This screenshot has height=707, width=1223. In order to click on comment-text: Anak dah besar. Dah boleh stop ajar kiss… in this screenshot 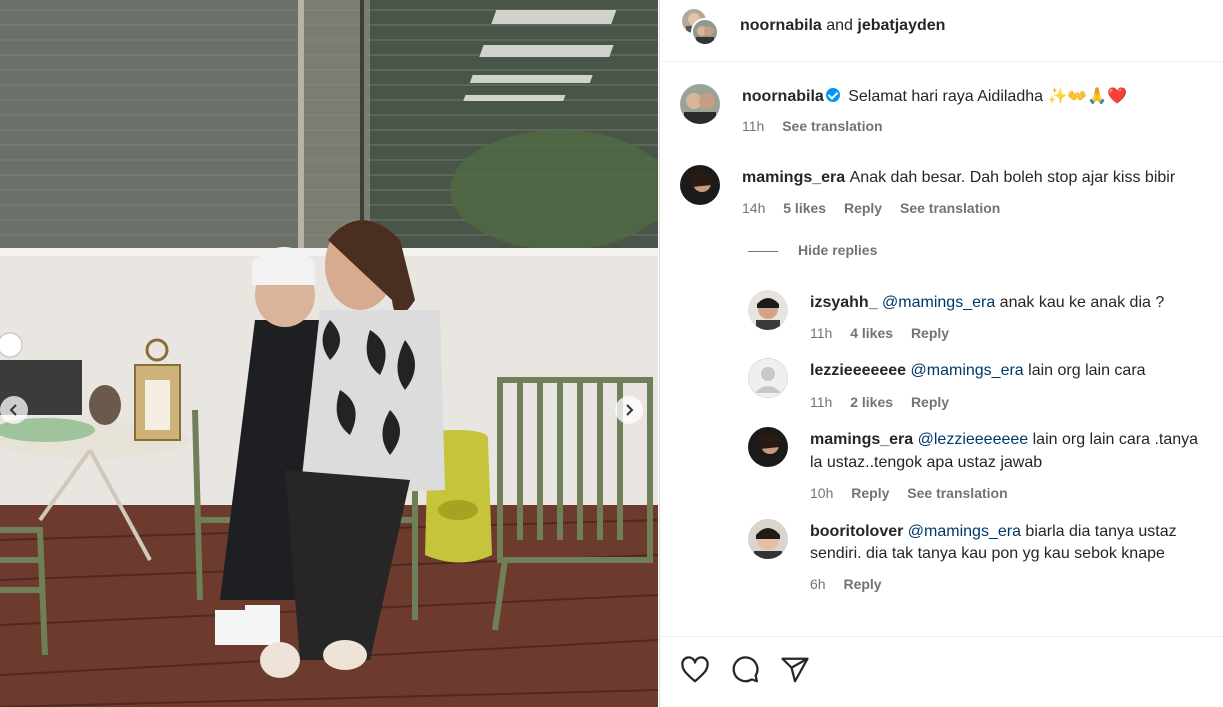, I will do `click(1012, 177)`.